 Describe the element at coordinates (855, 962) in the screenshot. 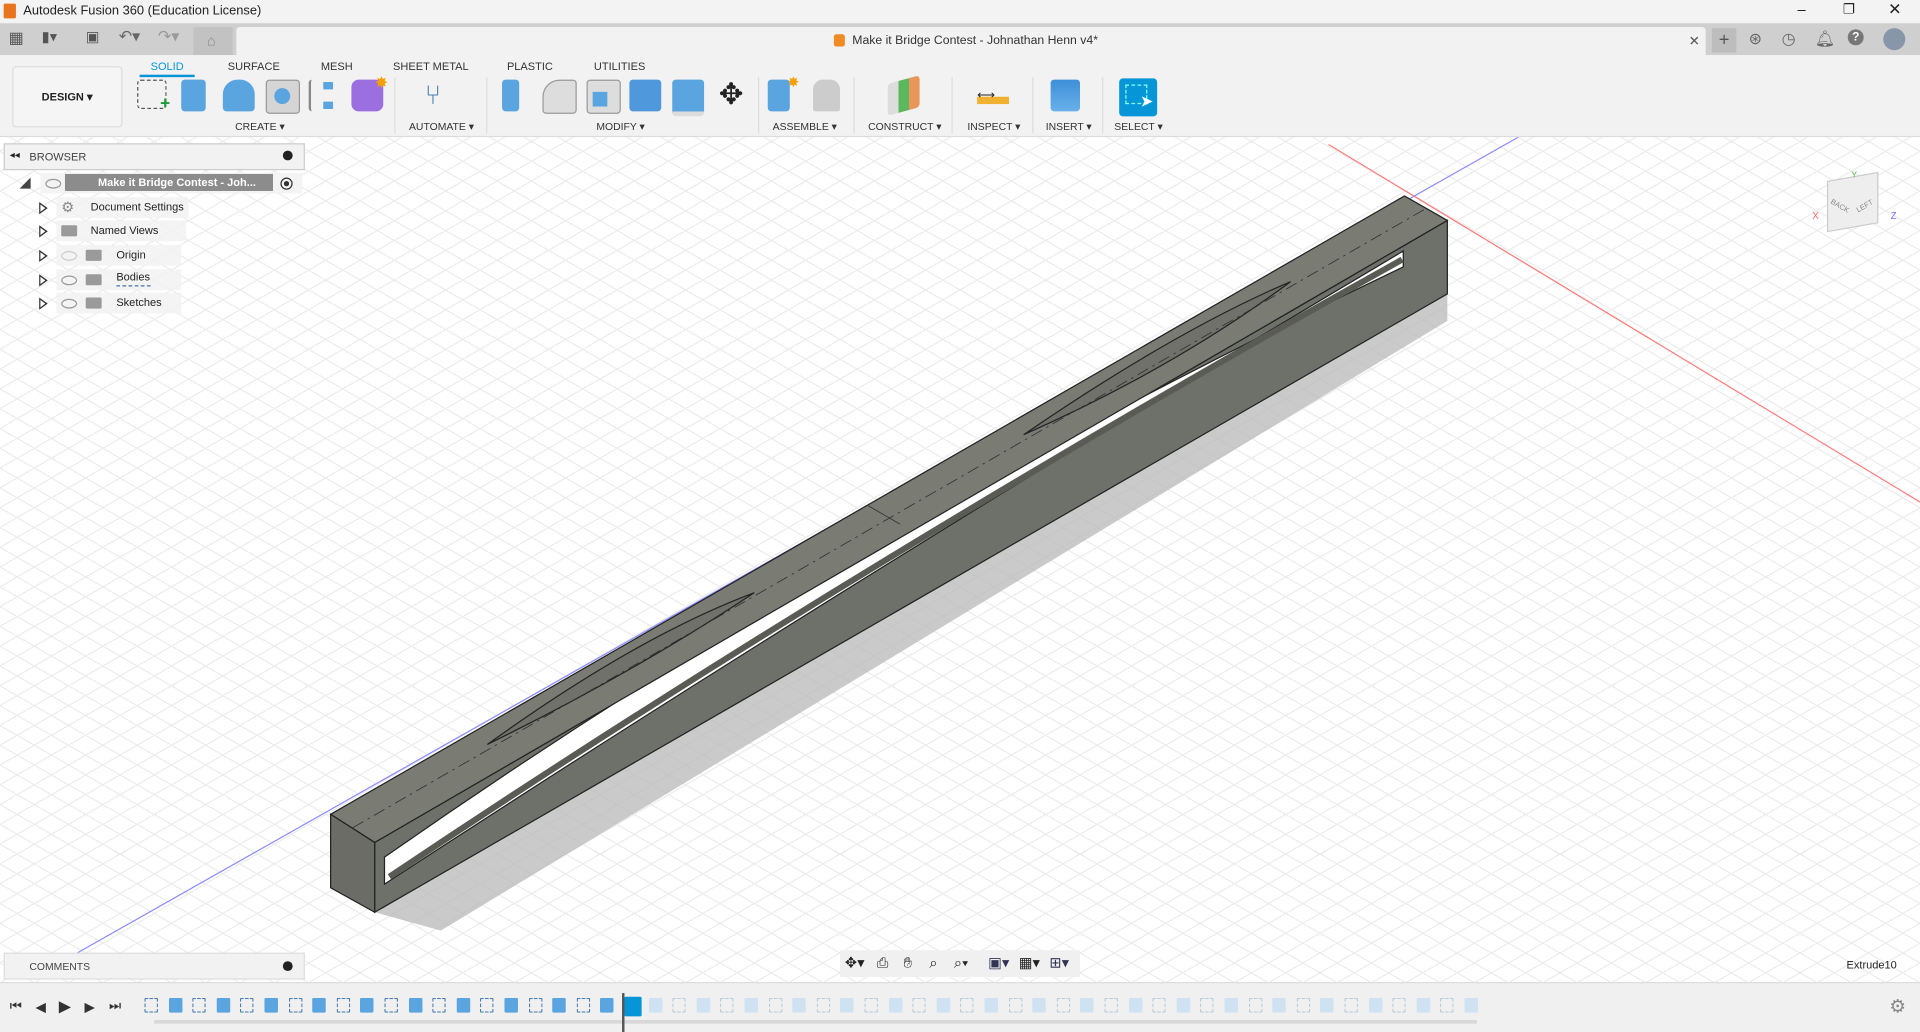

I see `orbit-icon: ✥▾` at that location.